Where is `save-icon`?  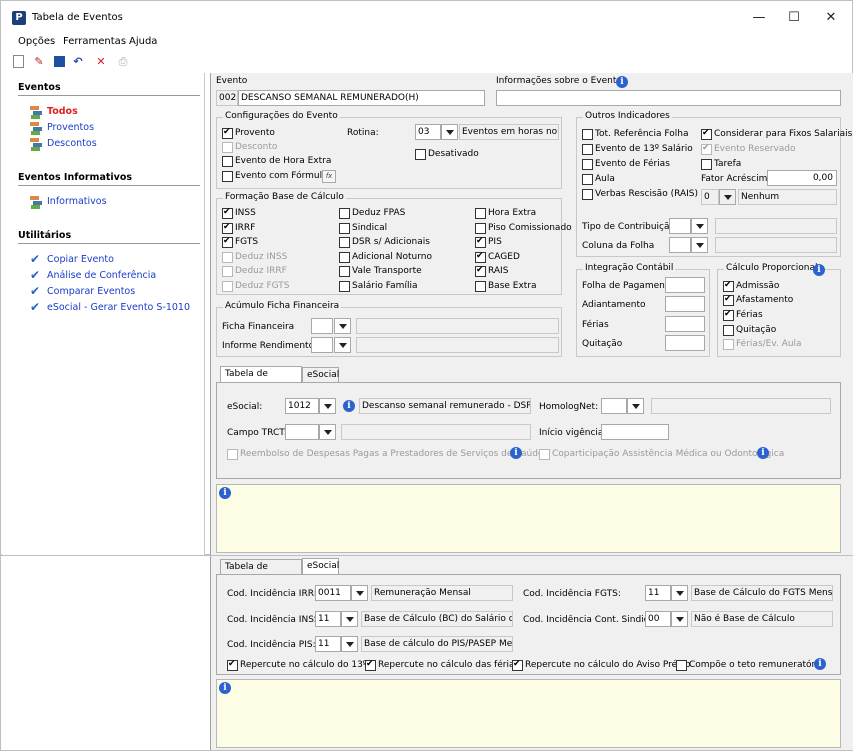 save-icon is located at coordinates (59, 61).